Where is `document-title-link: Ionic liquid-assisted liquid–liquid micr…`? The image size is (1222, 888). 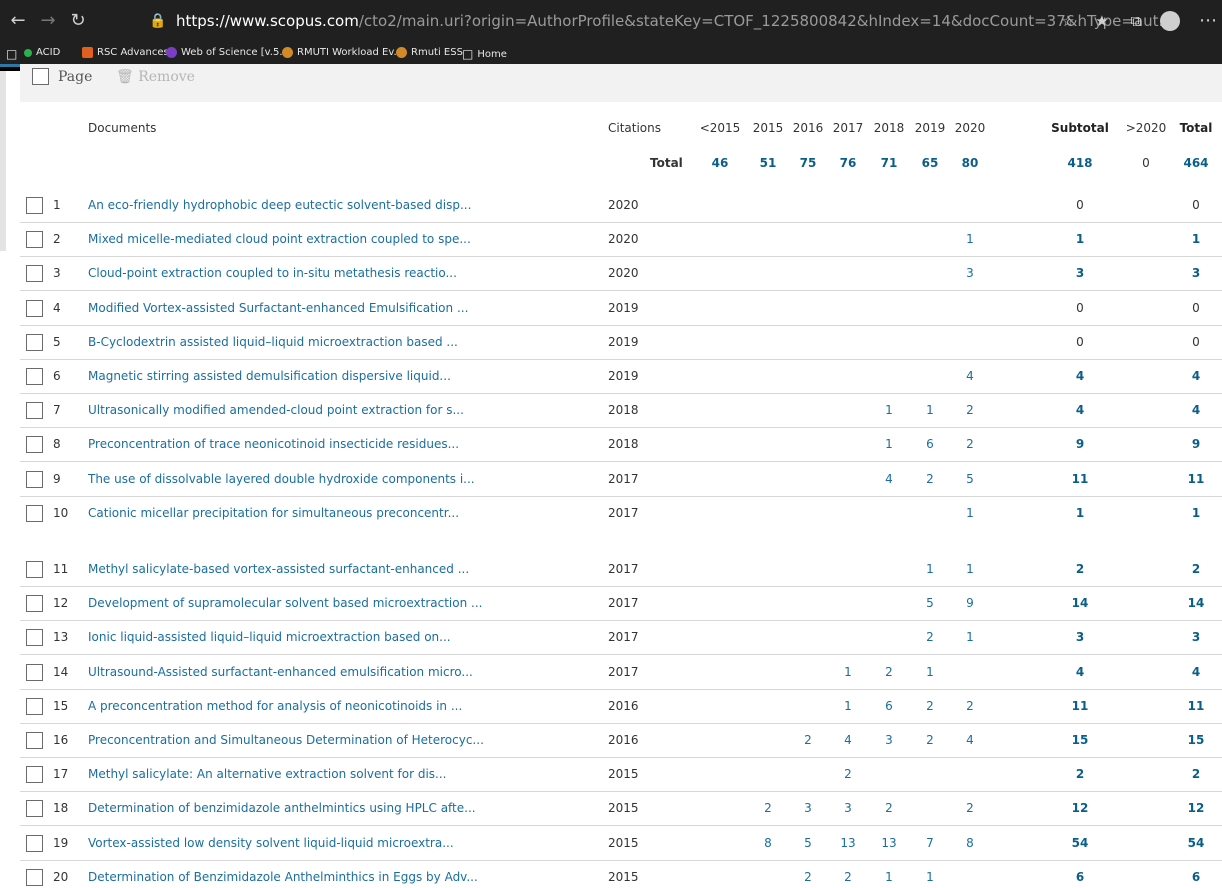 document-title-link: Ionic liquid-assisted liquid–liquid micr… is located at coordinates (269, 637).